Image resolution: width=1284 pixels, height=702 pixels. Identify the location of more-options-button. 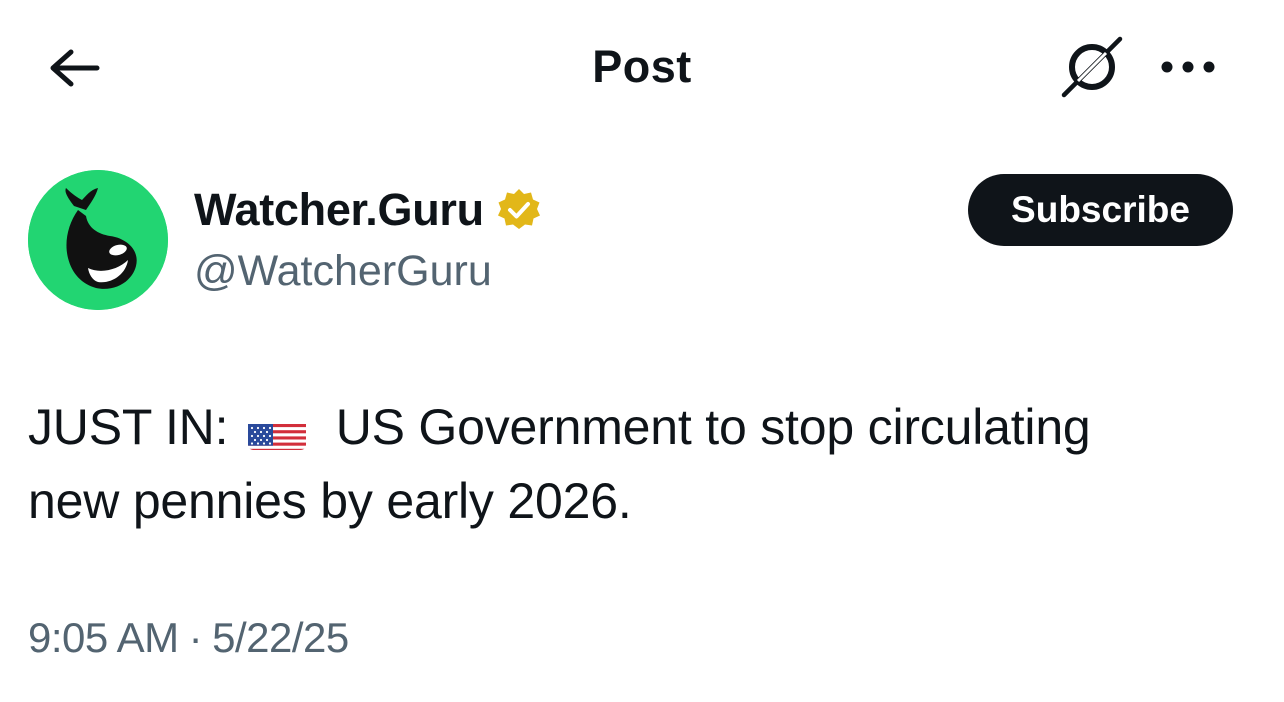
(1188, 67).